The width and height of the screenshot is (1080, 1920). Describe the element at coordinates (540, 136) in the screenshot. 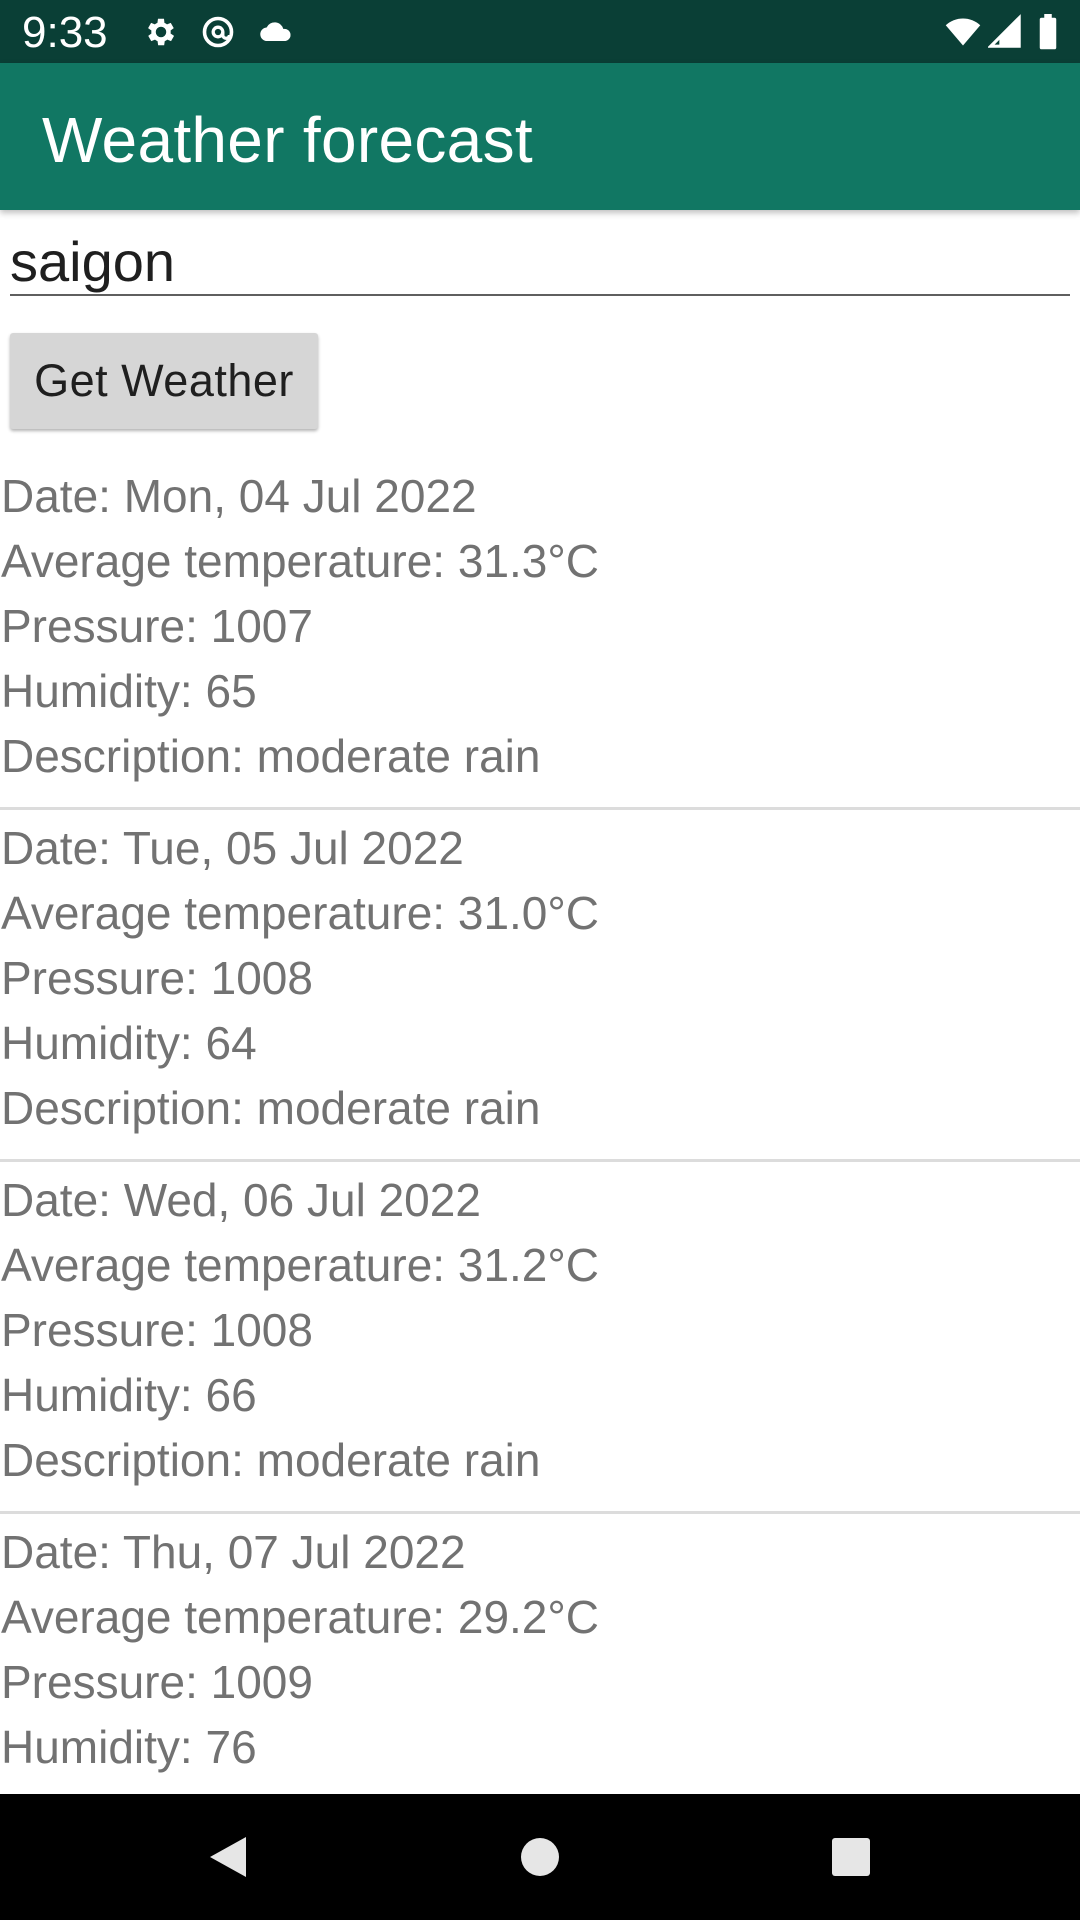

I see `app-bar: Weather forecast` at that location.